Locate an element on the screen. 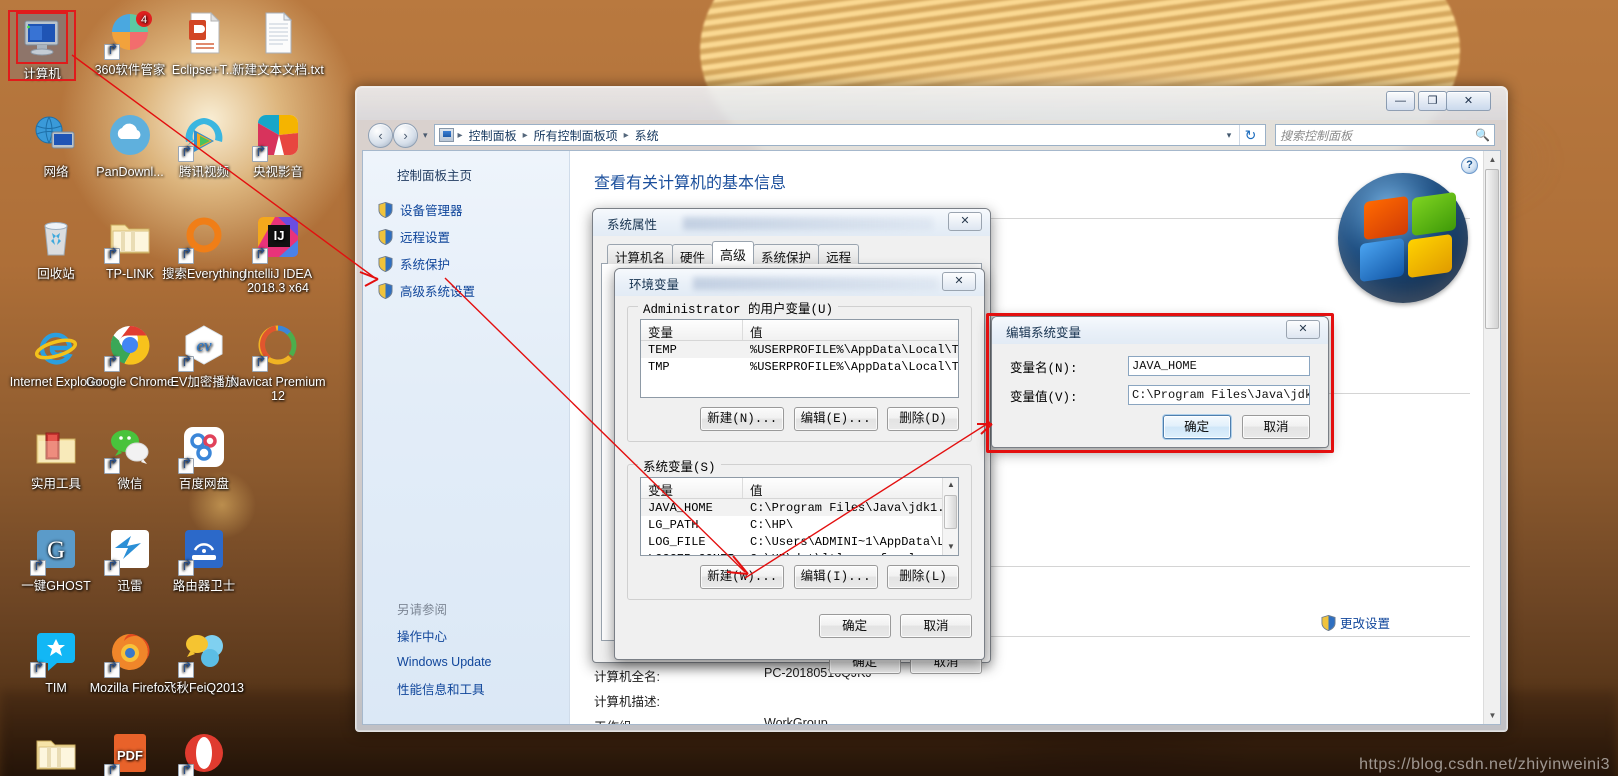 The height and width of the screenshot is (776, 1618). listview-header: 变量 值 is located at coordinates (799, 330).